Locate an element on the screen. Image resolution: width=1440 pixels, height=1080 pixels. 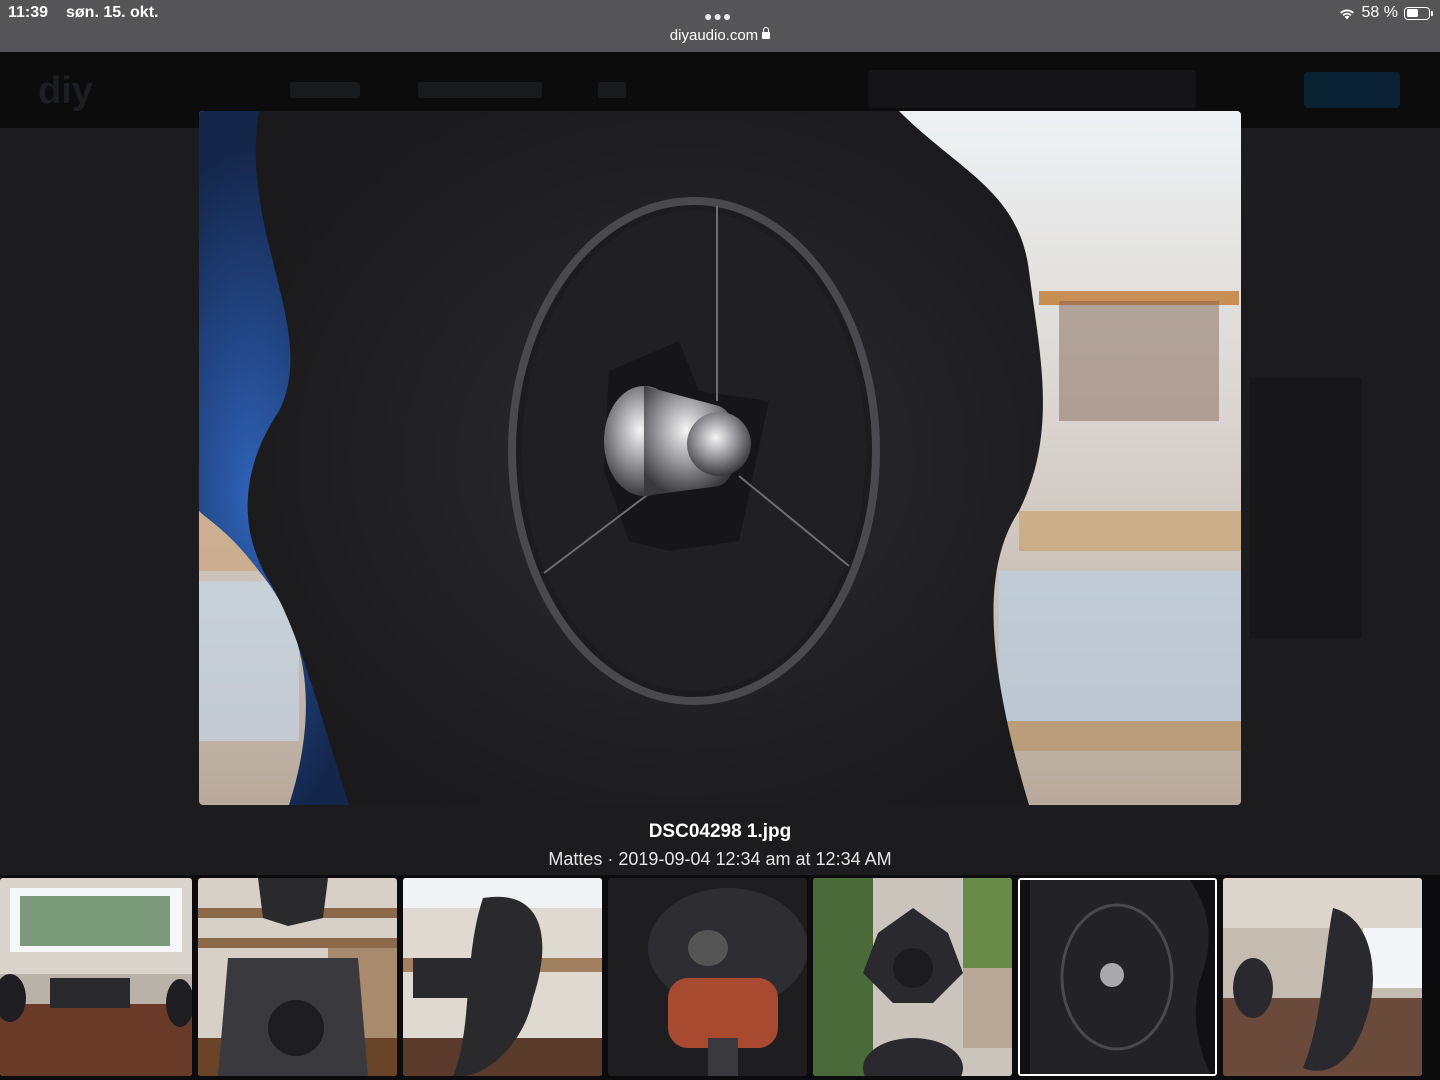
address-bar: diyaudio.com is located at coordinates (720, 35).